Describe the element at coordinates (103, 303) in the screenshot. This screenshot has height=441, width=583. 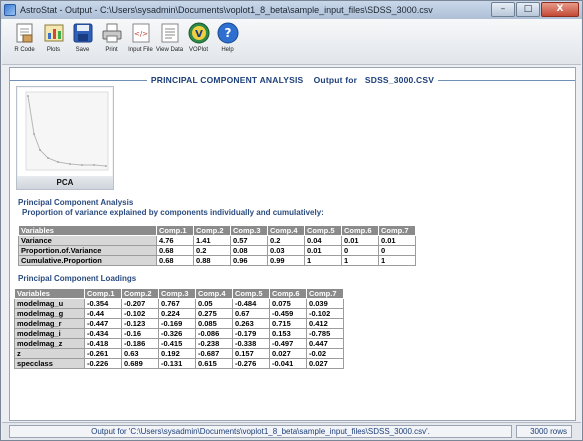
I see `table-cell: -0.354` at that location.